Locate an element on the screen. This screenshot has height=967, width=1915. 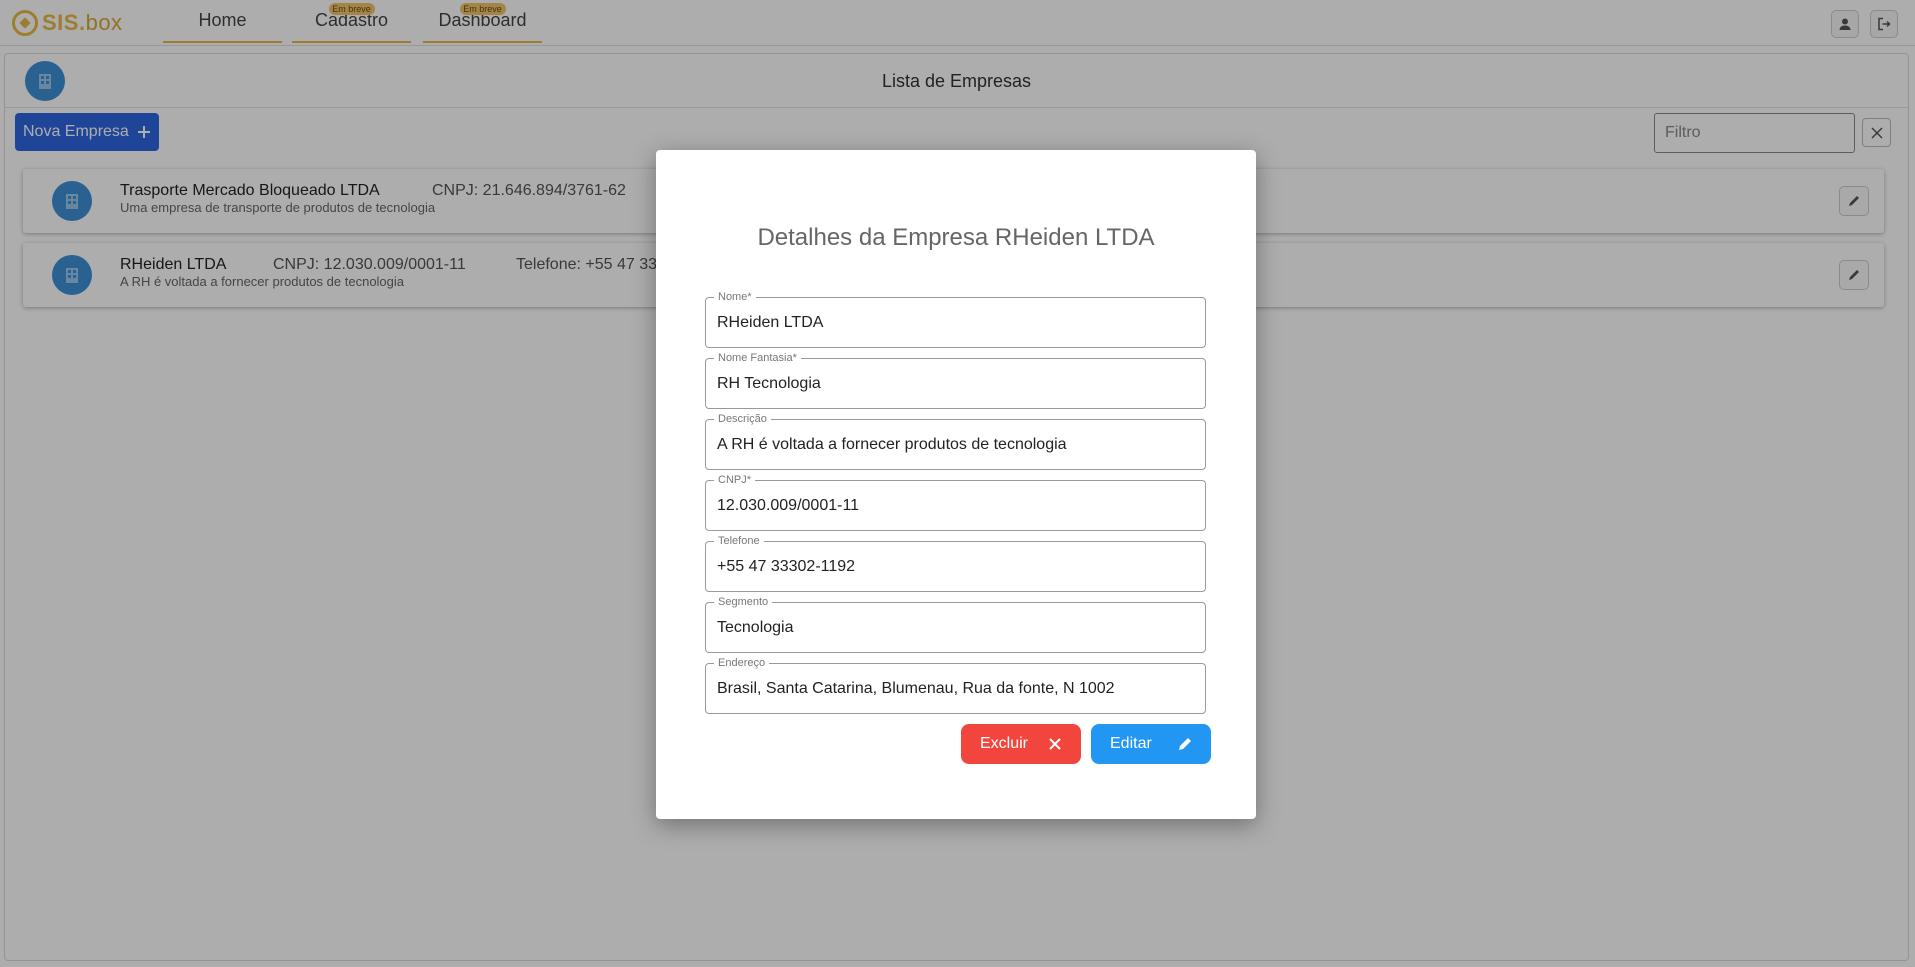
field-label: Descrição is located at coordinates (742, 419).